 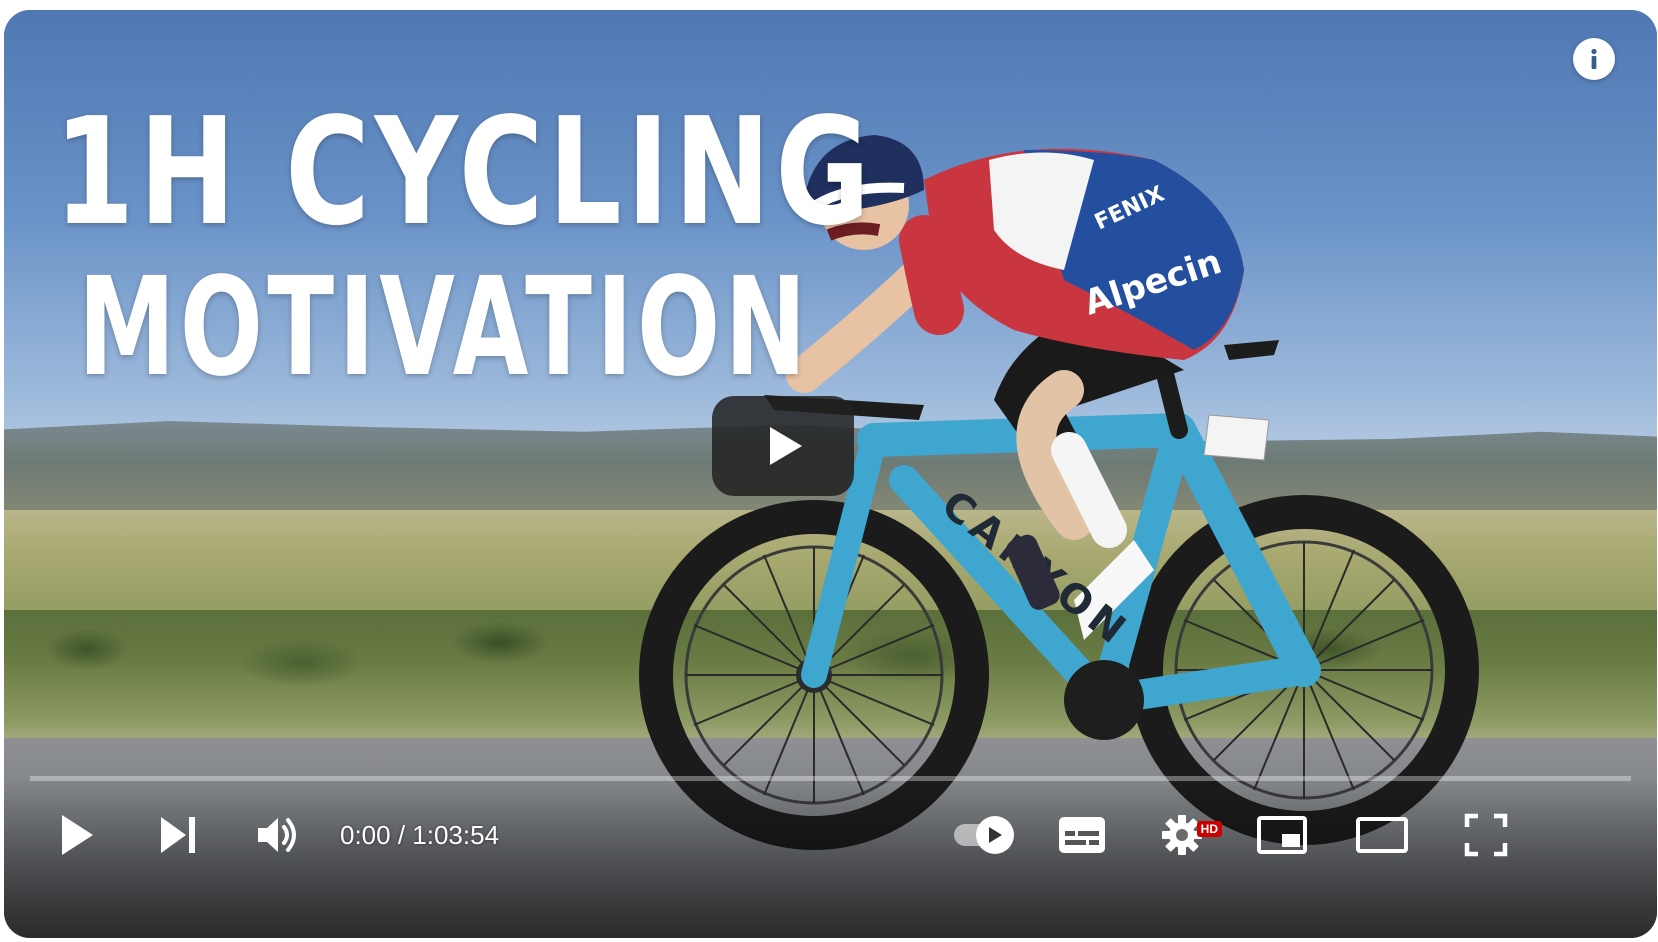 I want to click on play-icon, so click(x=77, y=835).